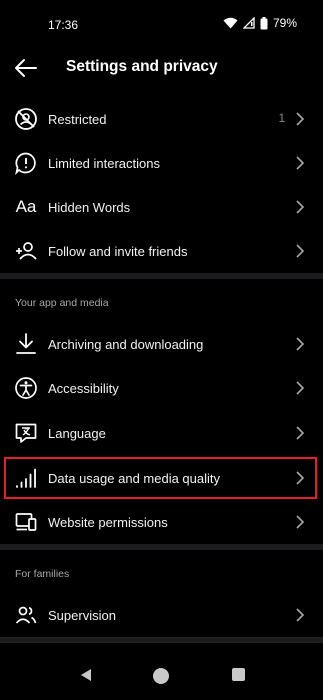  I want to click on section-title-app-media: Your app and media, so click(62, 303).